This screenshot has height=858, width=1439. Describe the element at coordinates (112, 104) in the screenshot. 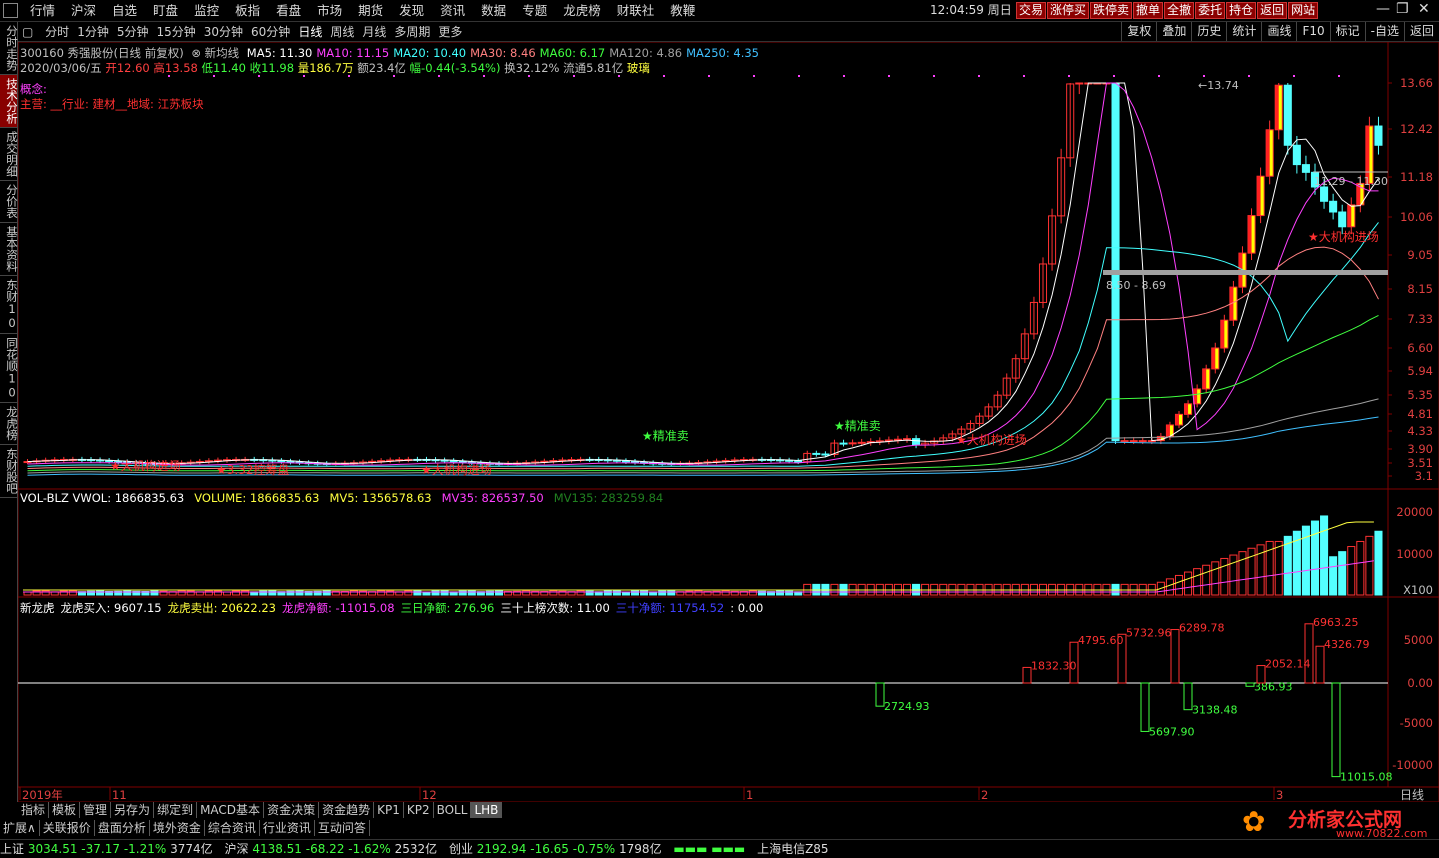

I see `main-business-line: 主营: __行业: 建材__地域: 江苏板块` at that location.